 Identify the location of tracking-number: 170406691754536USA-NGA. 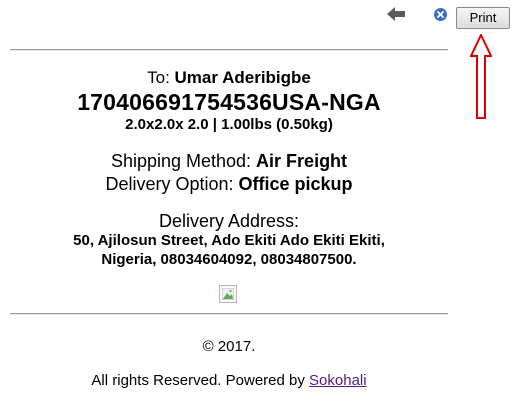
(229, 102).